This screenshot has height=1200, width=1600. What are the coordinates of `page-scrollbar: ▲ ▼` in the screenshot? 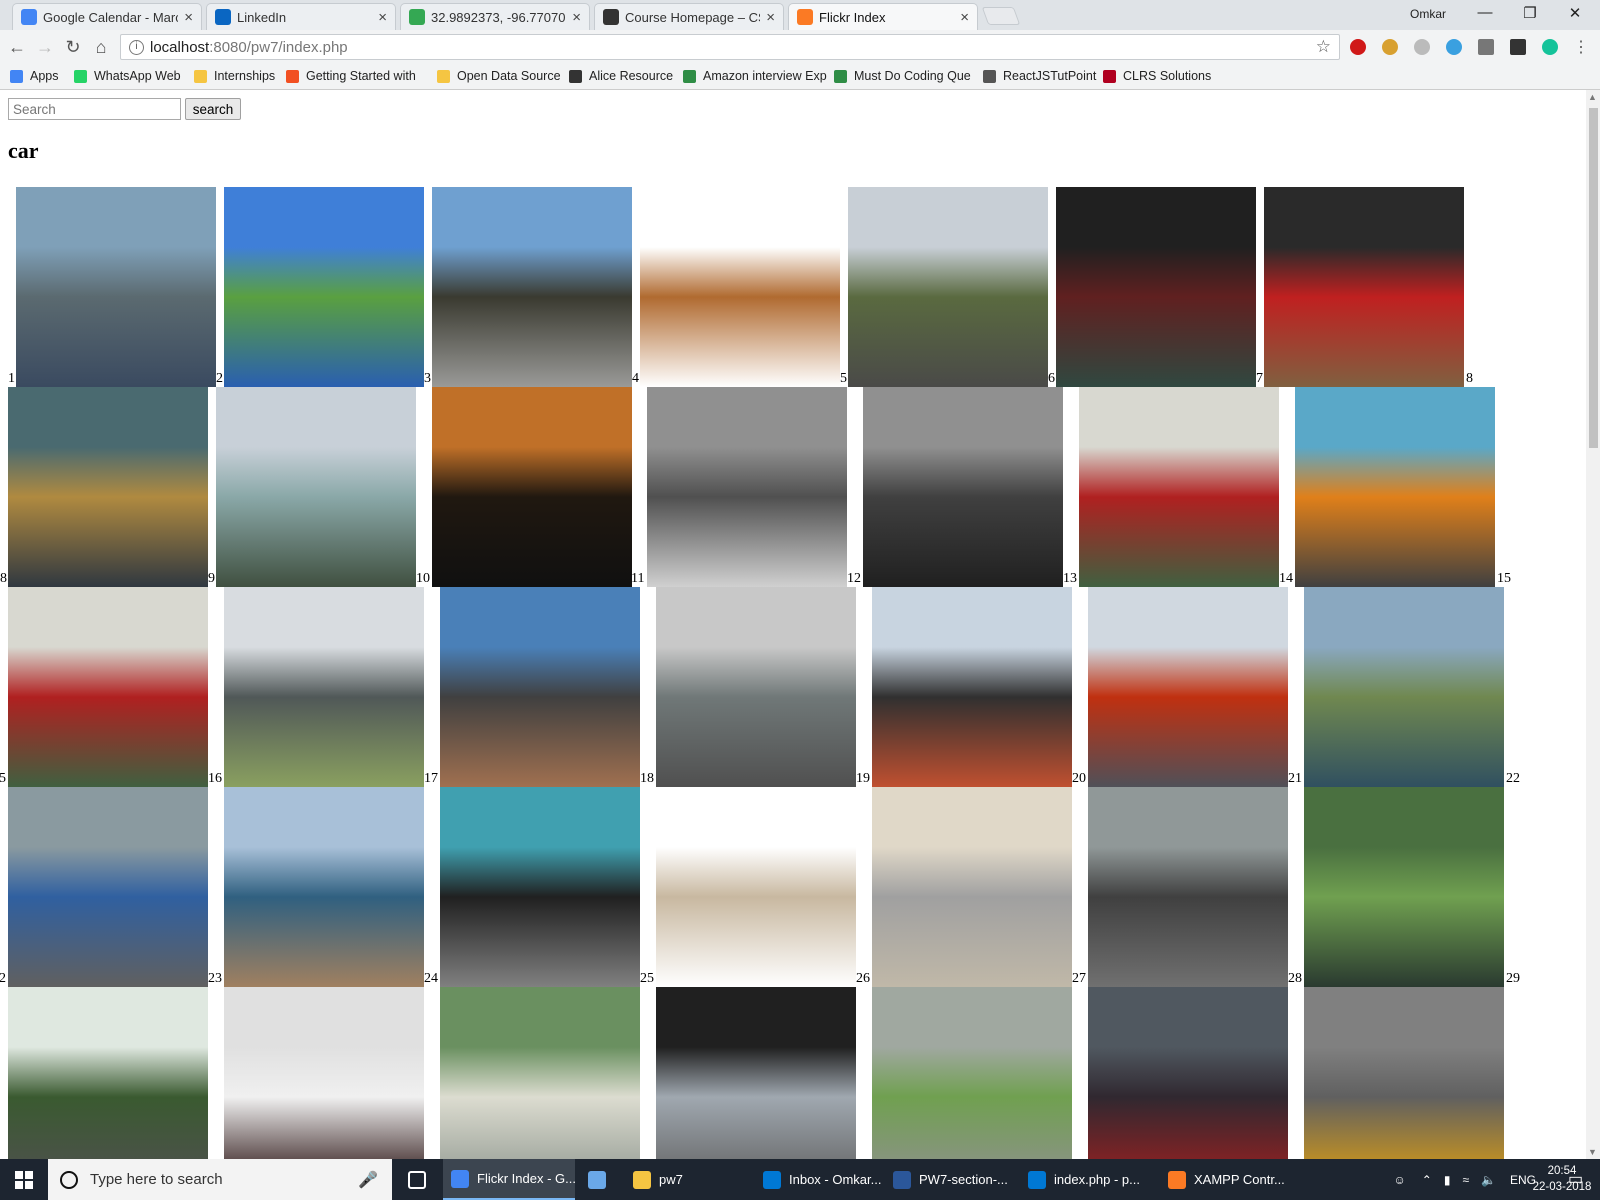 It's located at (1593, 624).